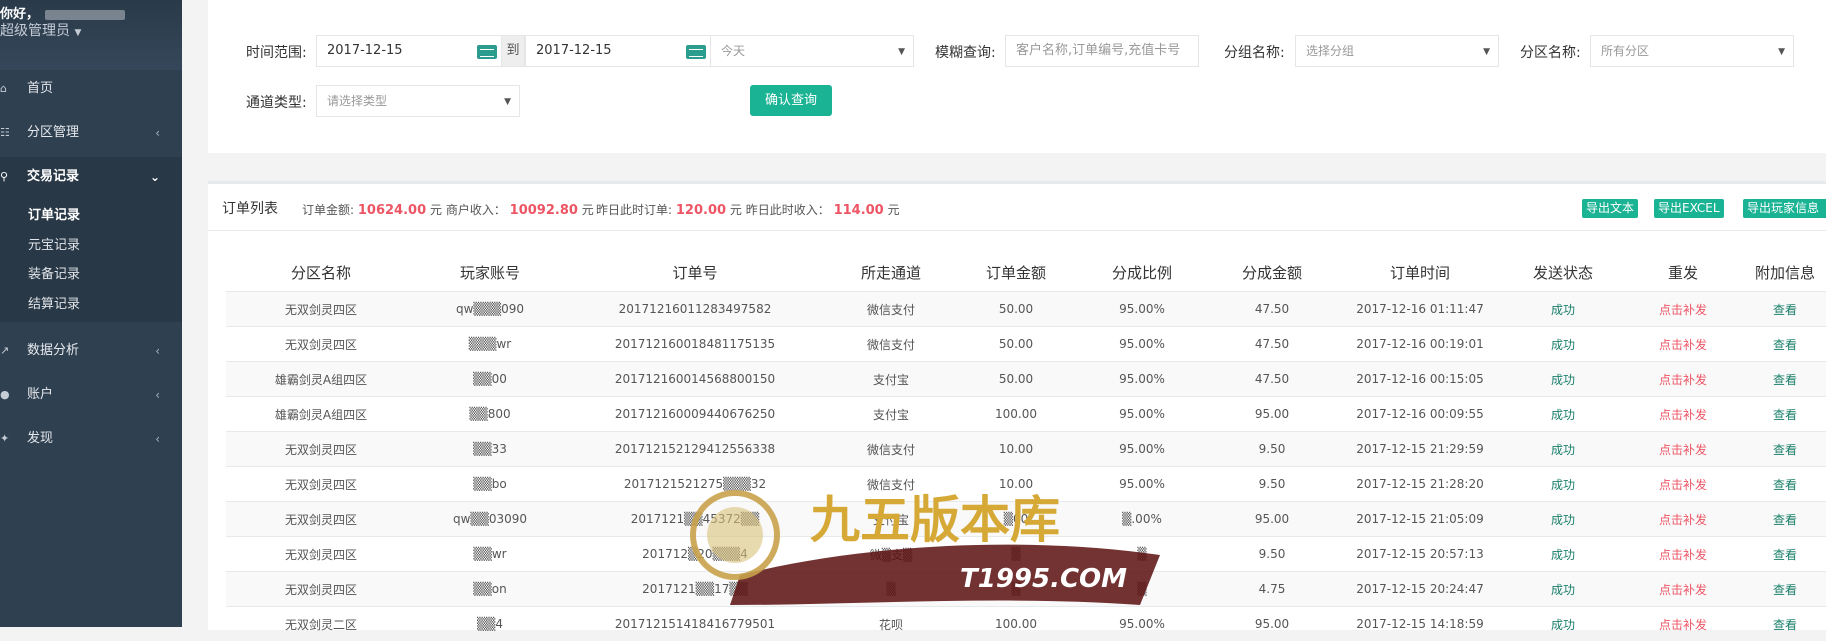  I want to click on table-cell: ▒▒800, so click(490, 414).